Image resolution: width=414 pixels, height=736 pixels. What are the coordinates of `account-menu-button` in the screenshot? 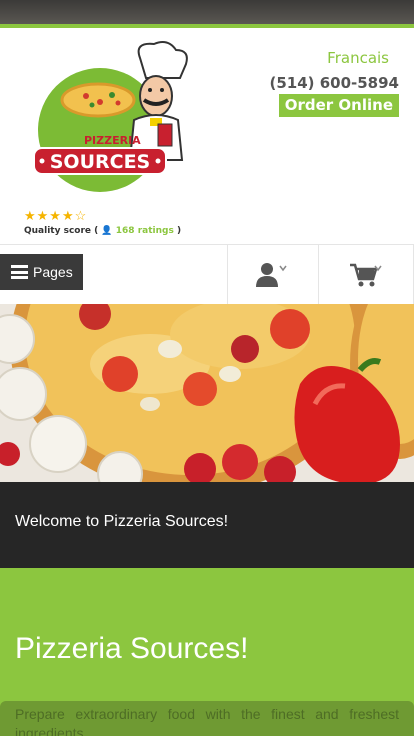 It's located at (272, 275).